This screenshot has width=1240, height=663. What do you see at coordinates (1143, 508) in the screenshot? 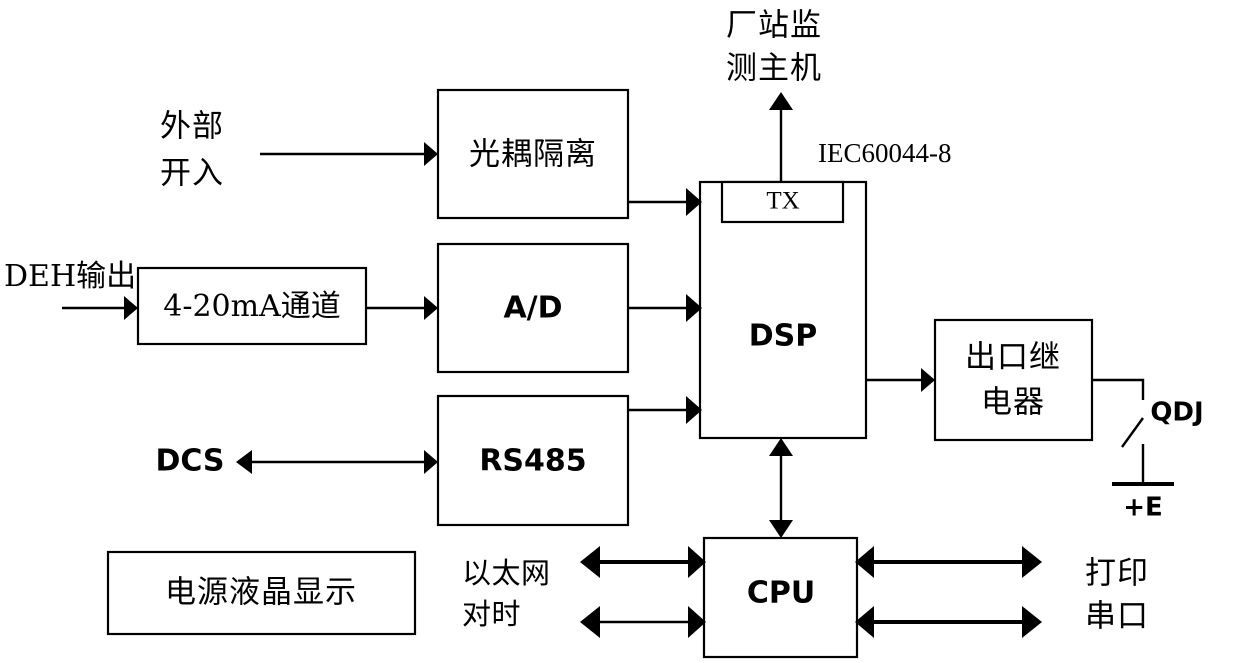
I see `plus-e-label: +E` at bounding box center [1143, 508].